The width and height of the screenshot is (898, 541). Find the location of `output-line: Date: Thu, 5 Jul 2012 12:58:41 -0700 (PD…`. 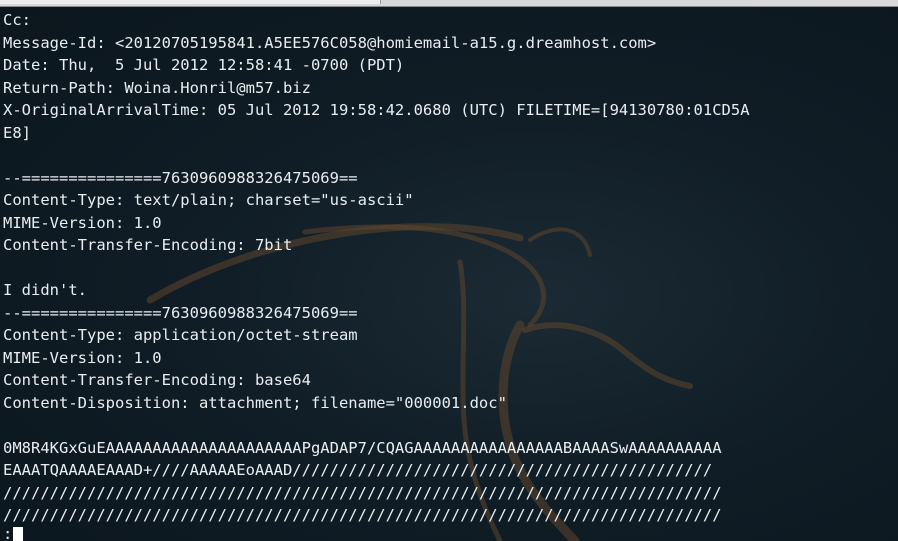

output-line: Date: Thu, 5 Jul 2012 12:58:41 -0700 (PD… is located at coordinates (204, 65).